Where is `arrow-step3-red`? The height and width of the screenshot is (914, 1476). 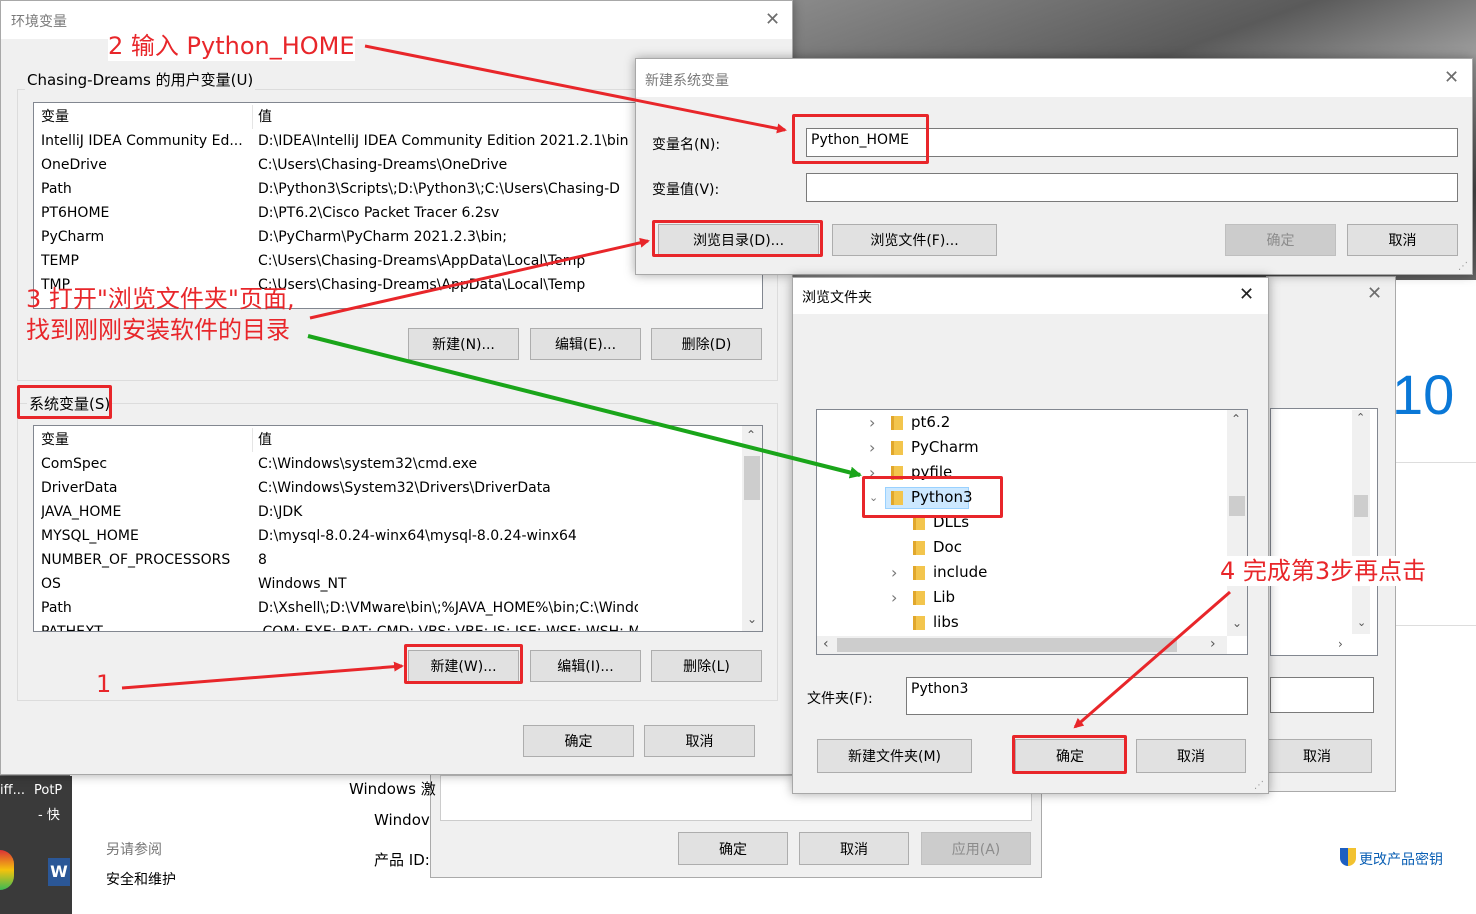 arrow-step3-red is located at coordinates (479, 278).